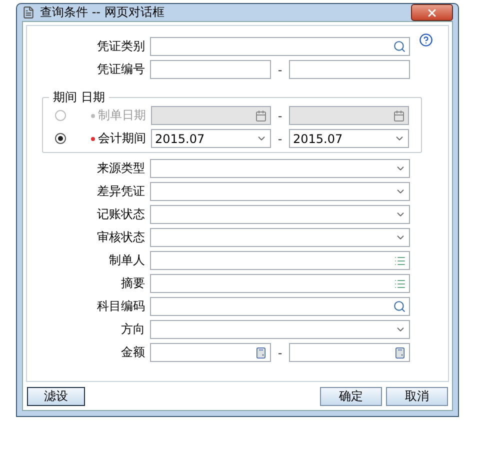  What do you see at coordinates (120, 168) in the screenshot?
I see `field-label: 来源类型` at bounding box center [120, 168].